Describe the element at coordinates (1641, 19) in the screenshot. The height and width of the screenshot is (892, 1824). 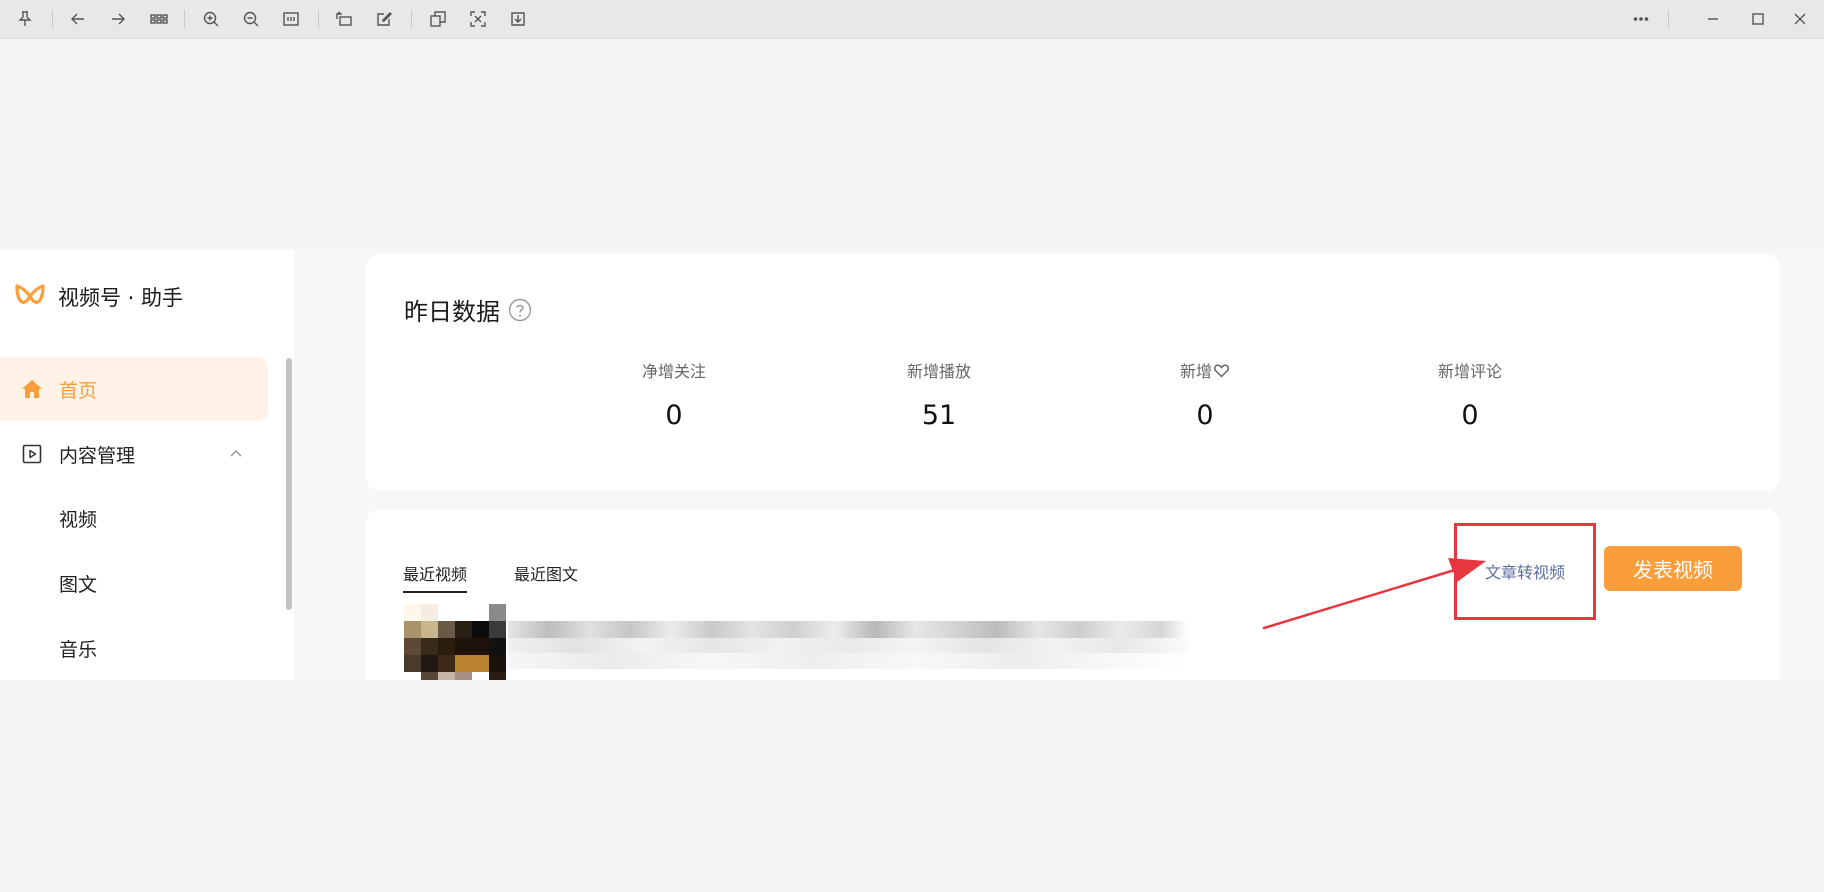
I see `more-icon` at that location.